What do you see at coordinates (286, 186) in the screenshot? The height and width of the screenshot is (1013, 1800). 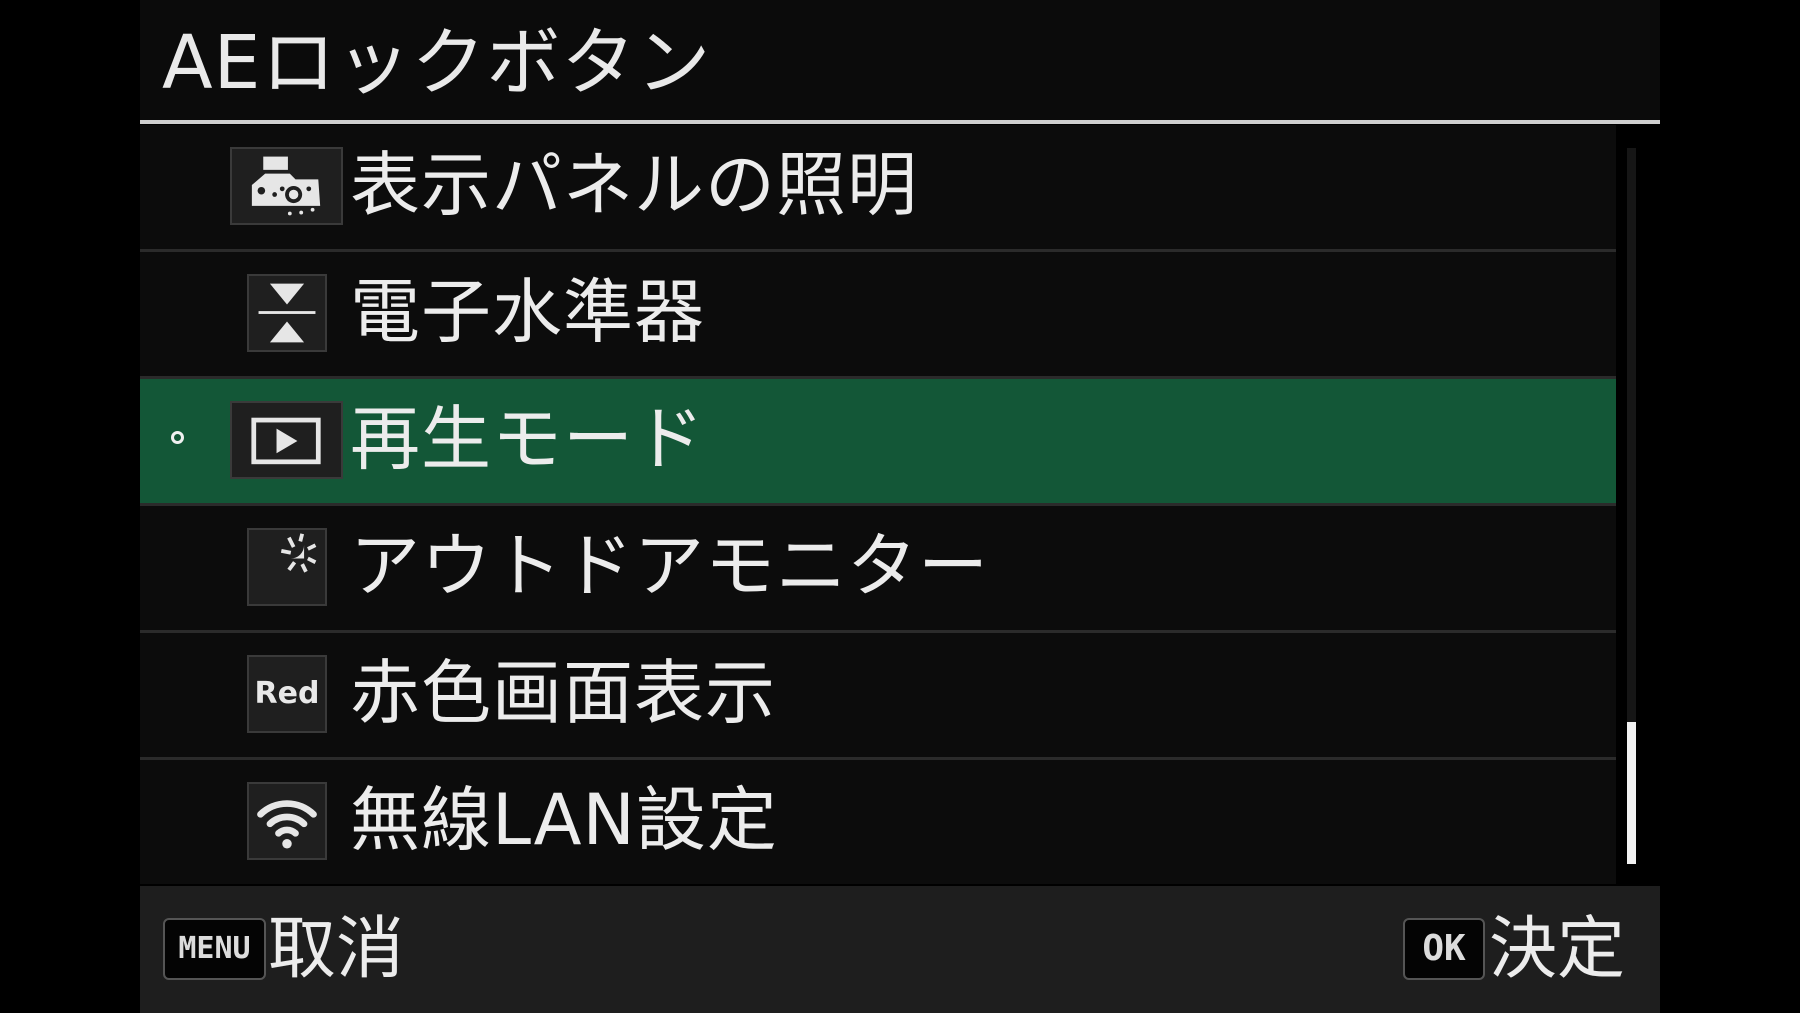 I see `display-panel-light-icon` at bounding box center [286, 186].